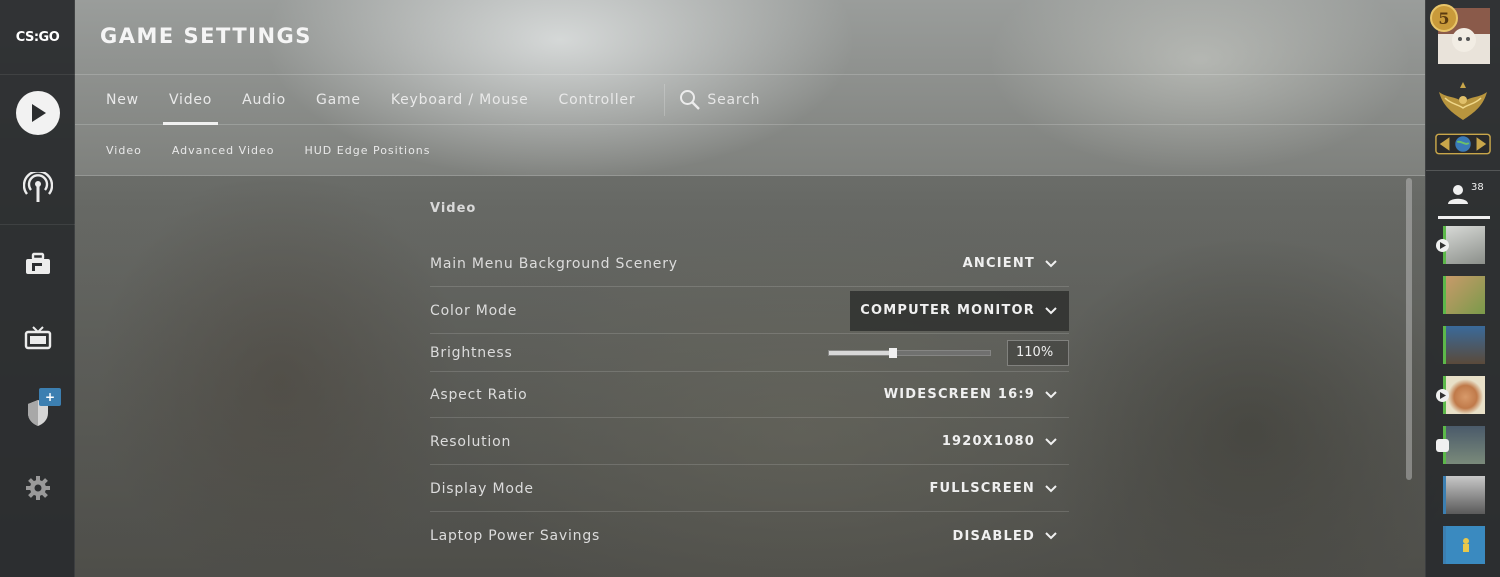  I want to click on color-mode-dropdown: COMPUTER MONITOR, so click(959, 310).